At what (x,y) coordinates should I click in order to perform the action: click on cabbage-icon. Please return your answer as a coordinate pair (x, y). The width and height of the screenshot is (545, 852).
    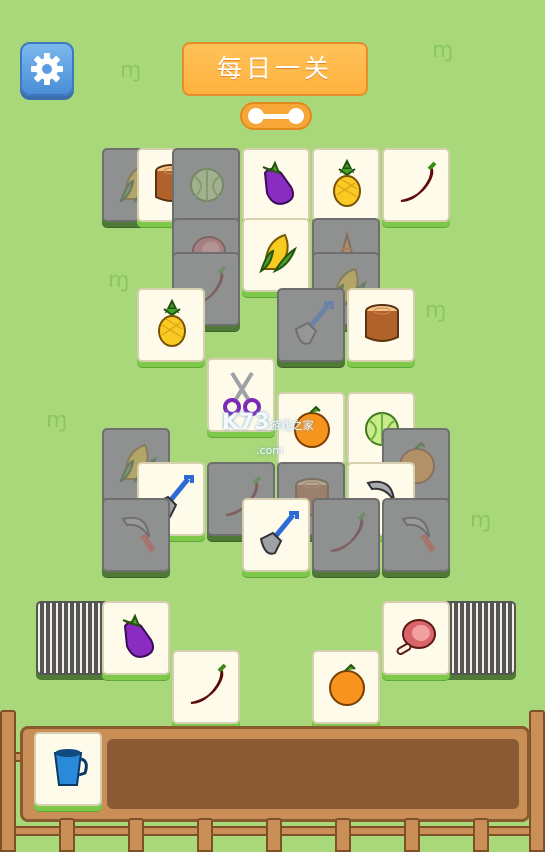
    Looking at the image, I should click on (207, 185).